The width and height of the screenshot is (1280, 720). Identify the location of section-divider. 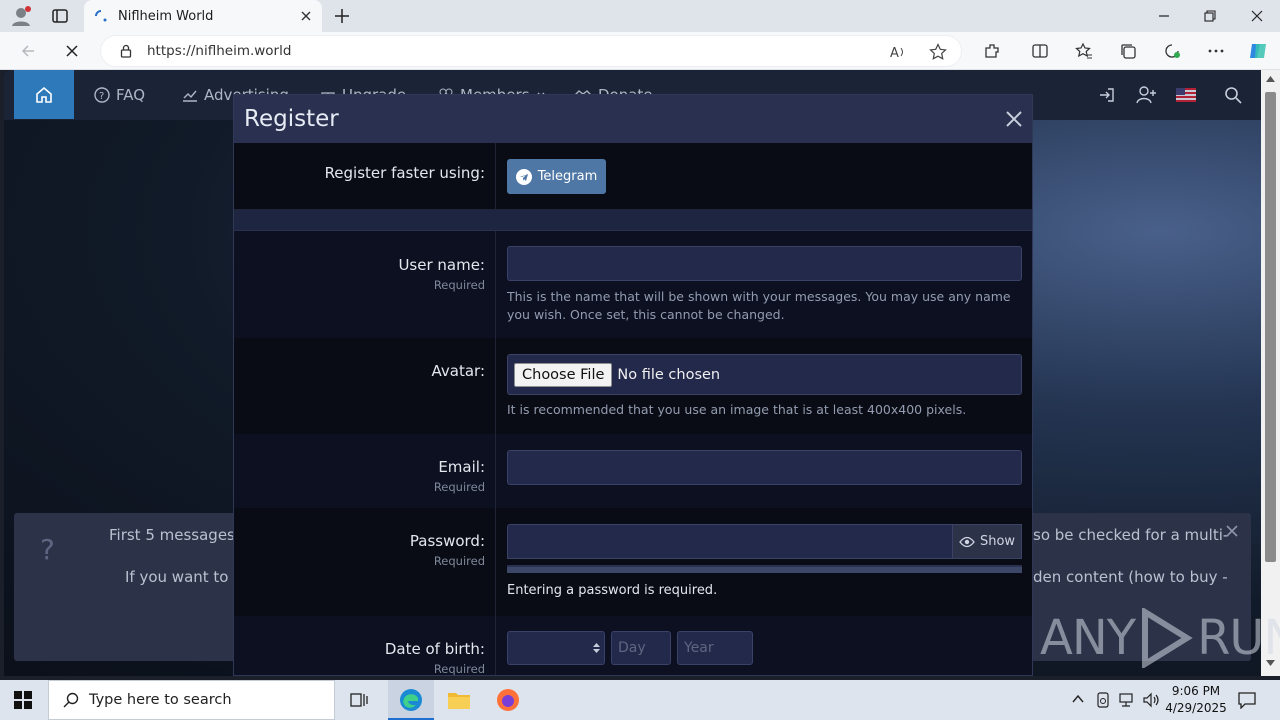
(633, 220).